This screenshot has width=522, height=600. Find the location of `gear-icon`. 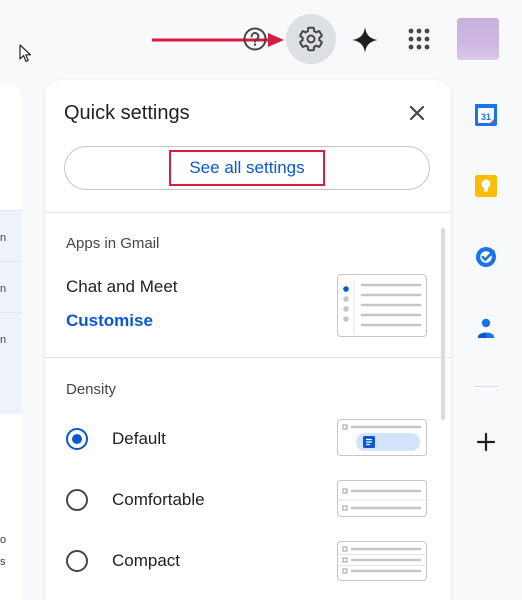

gear-icon is located at coordinates (311, 39).